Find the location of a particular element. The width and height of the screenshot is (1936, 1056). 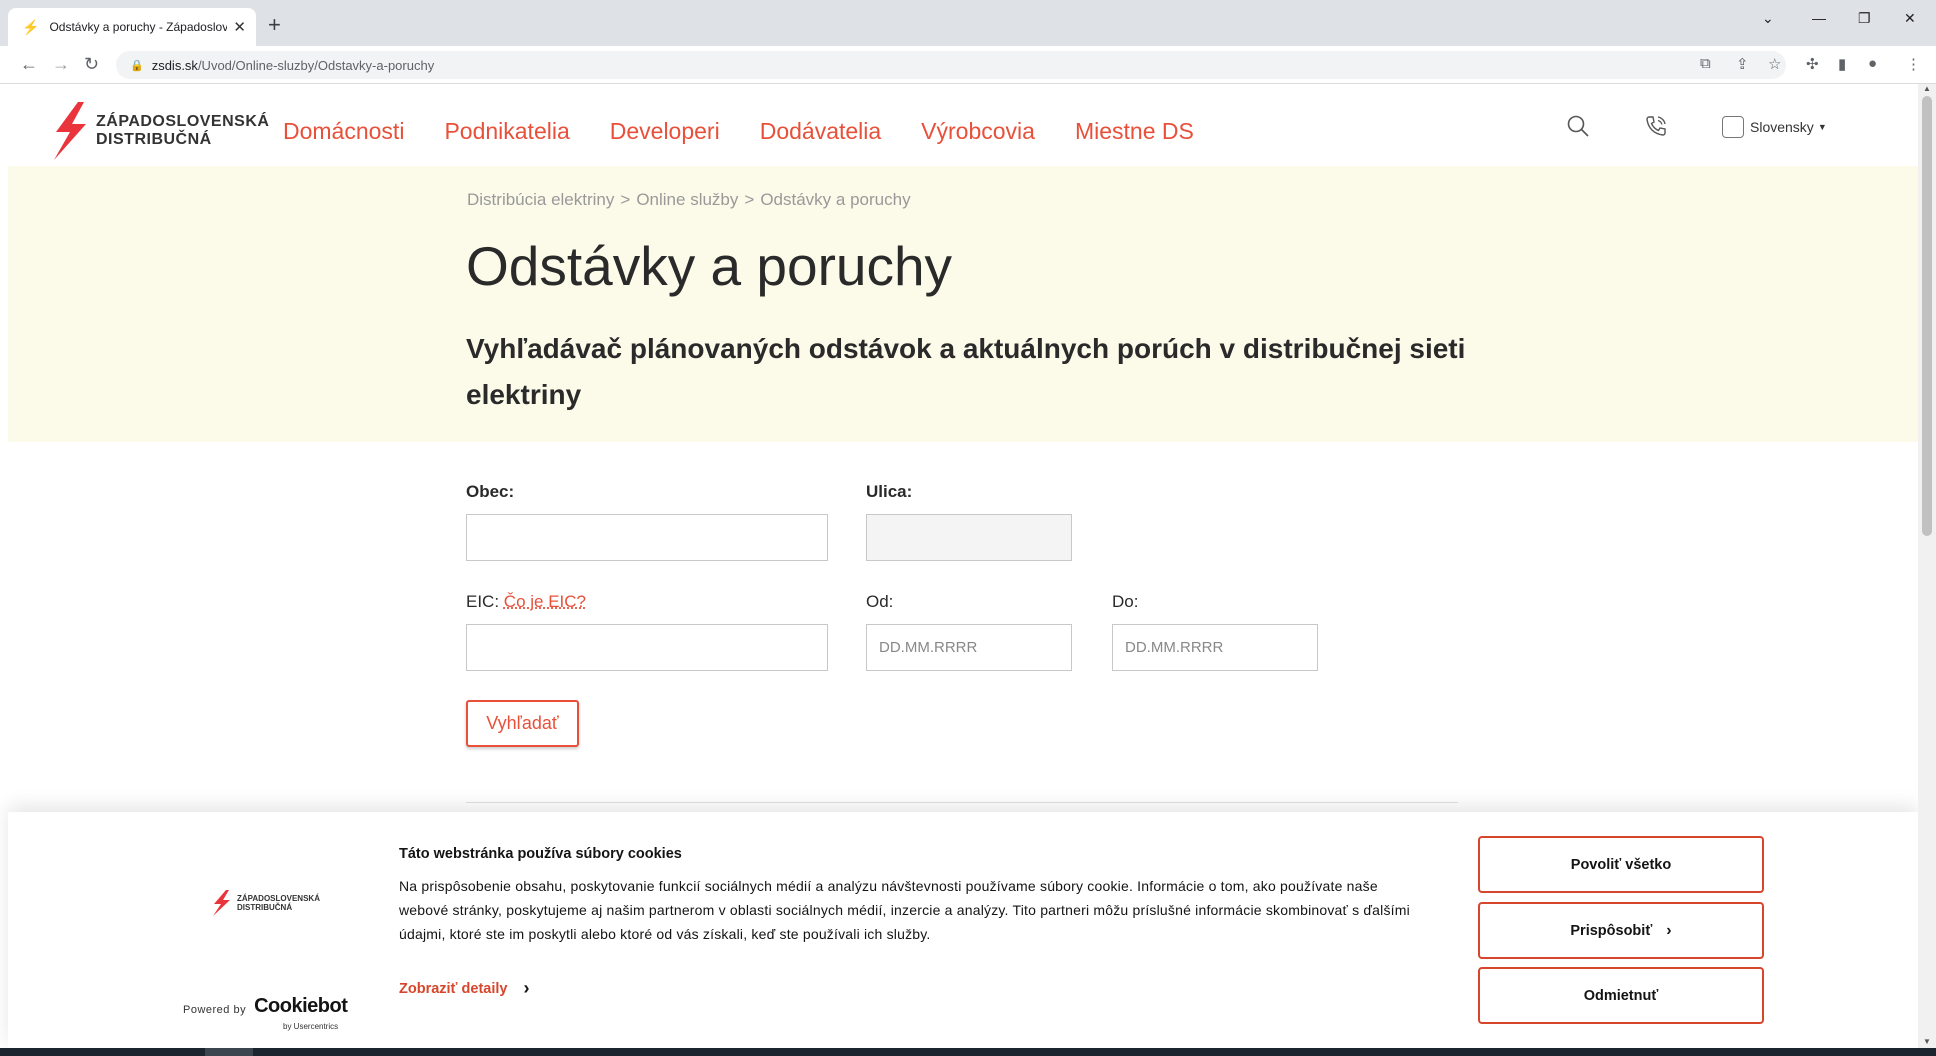

nav-miestne-ds: Miestne DS is located at coordinates (1134, 131).